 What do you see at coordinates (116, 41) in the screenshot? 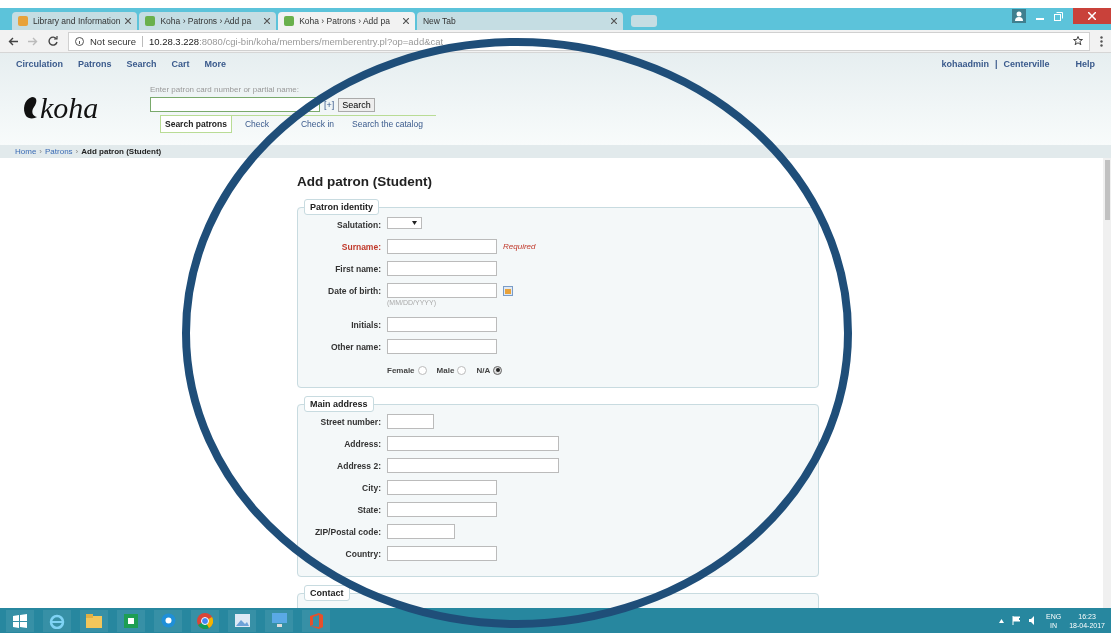
I see `security-label: Not secure` at bounding box center [116, 41].